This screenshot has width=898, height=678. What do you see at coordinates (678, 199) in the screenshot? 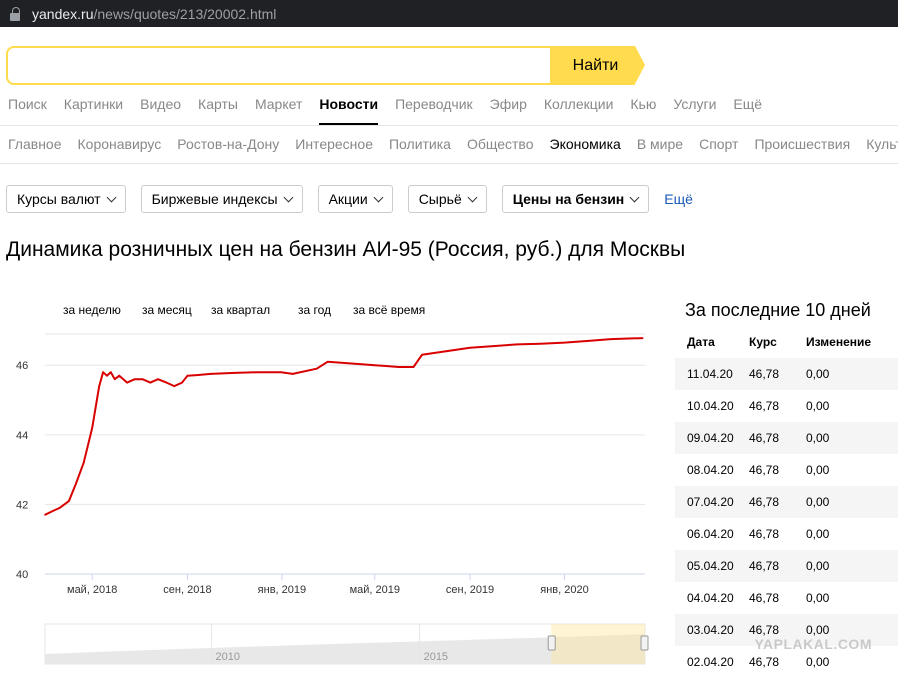
I see `filters-more-link: Ещё` at bounding box center [678, 199].